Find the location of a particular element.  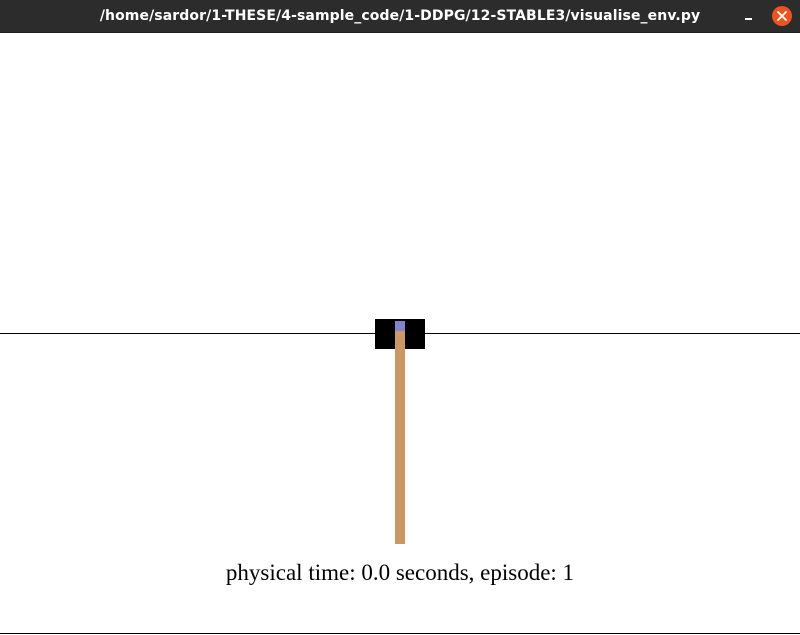

pole-axle is located at coordinates (400, 326).